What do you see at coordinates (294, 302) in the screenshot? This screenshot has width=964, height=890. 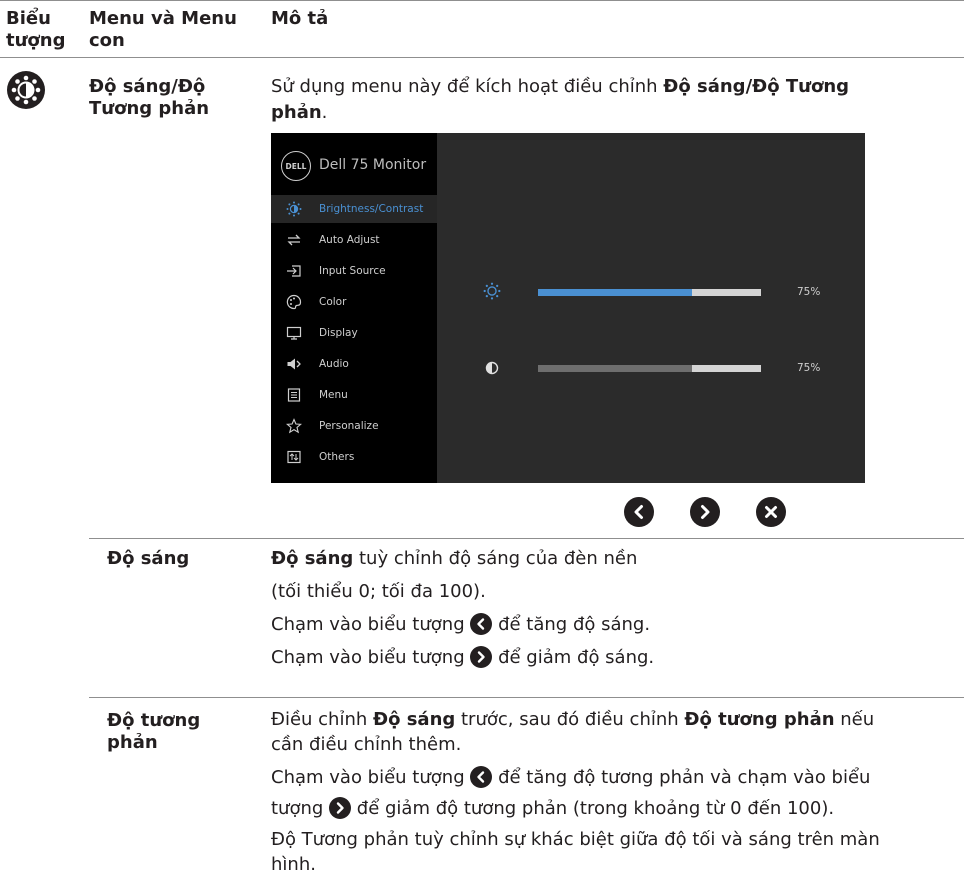 I see `color-icon` at bounding box center [294, 302].